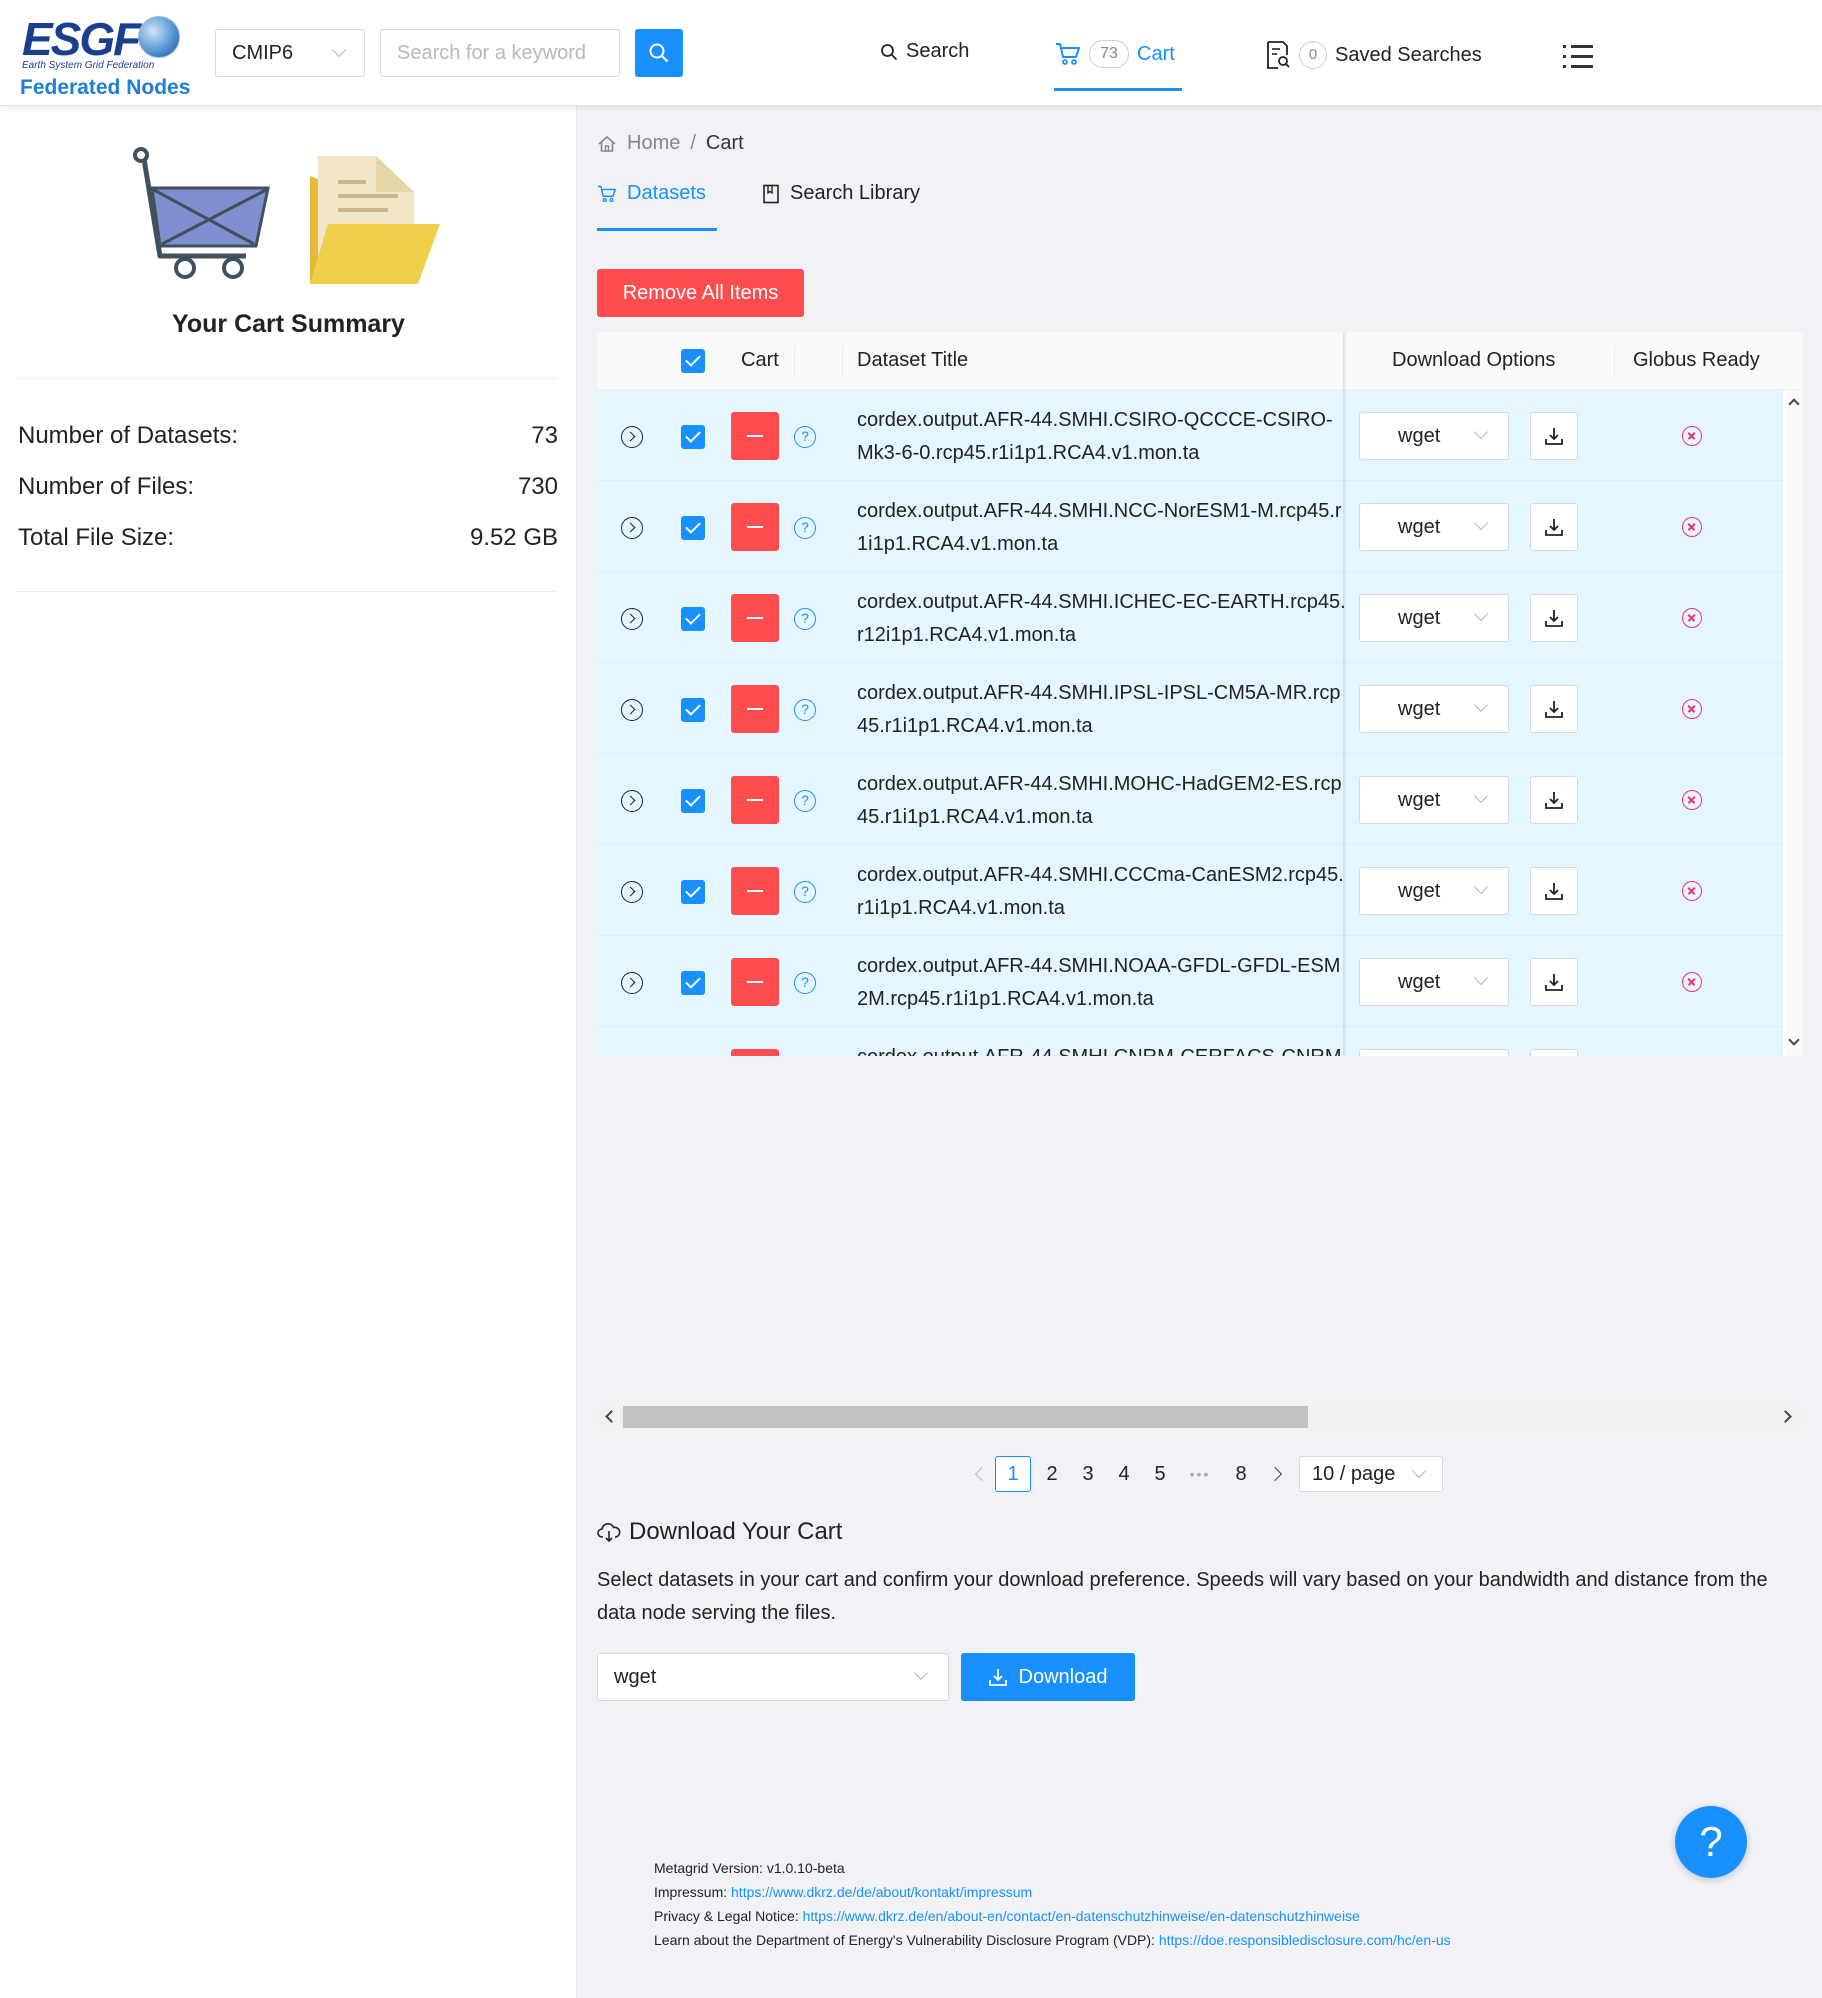  What do you see at coordinates (375, 220) in the screenshot?
I see `folder-illustration-icon` at bounding box center [375, 220].